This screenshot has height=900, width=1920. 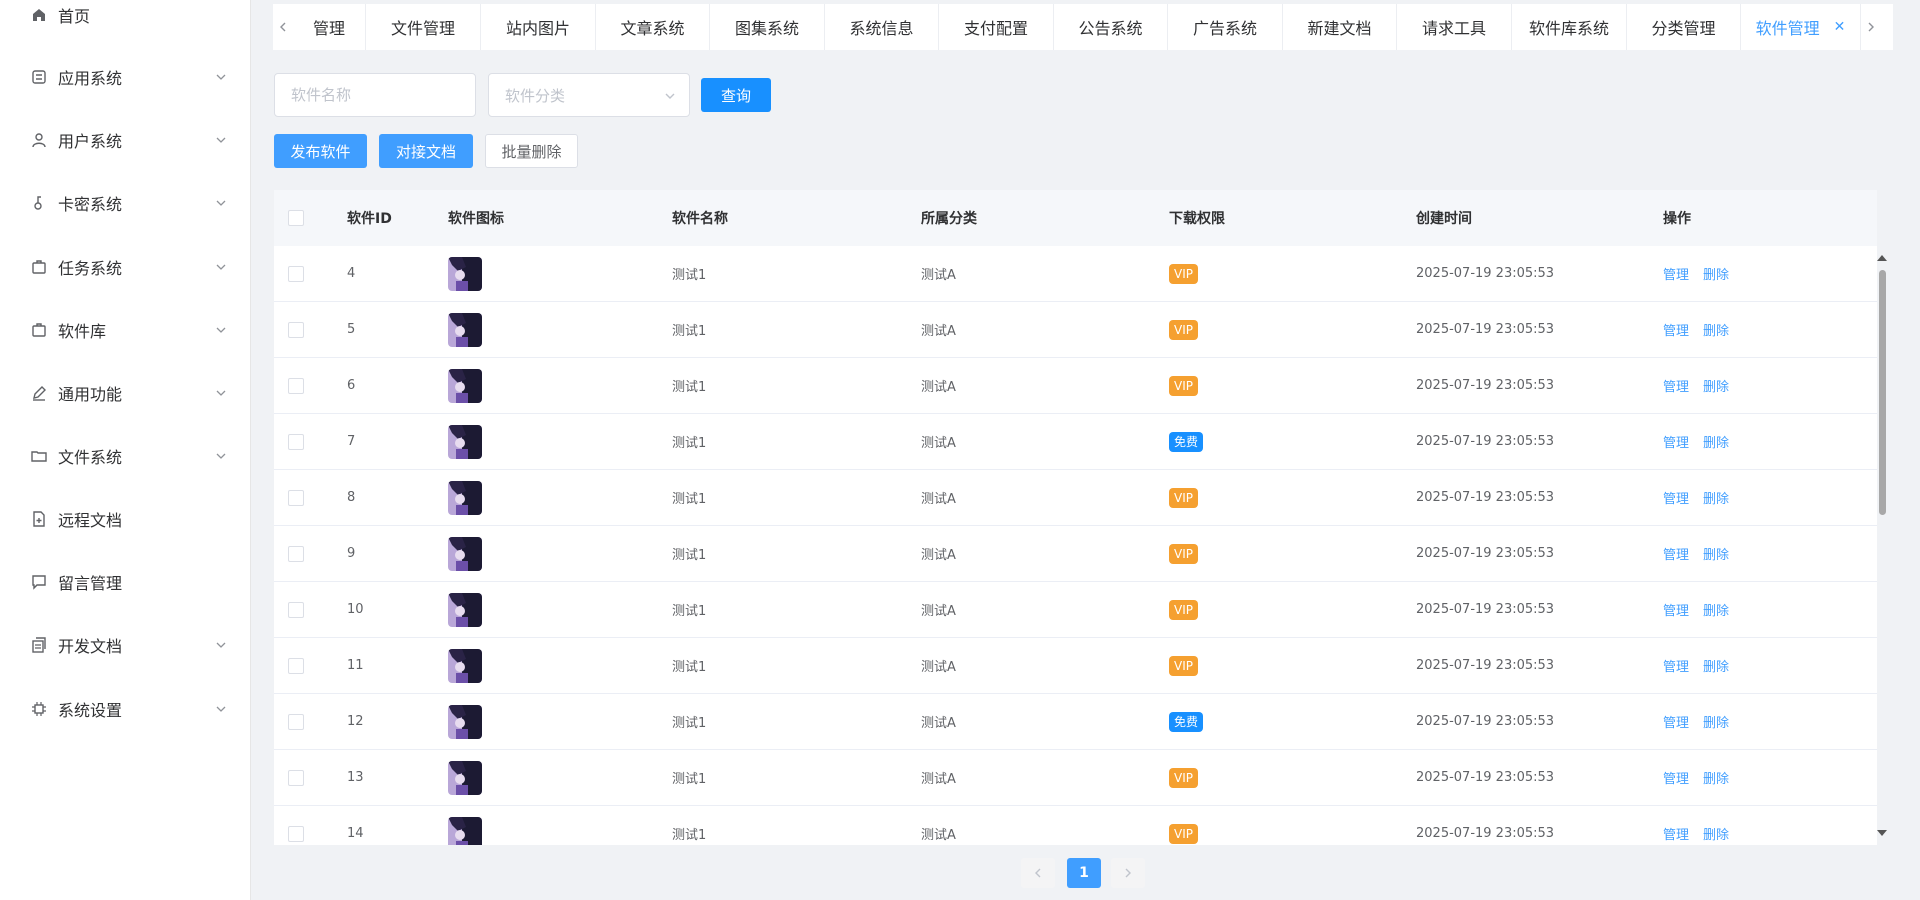 I want to click on sidebar-item-3: 卡密系统, so click(x=125, y=203).